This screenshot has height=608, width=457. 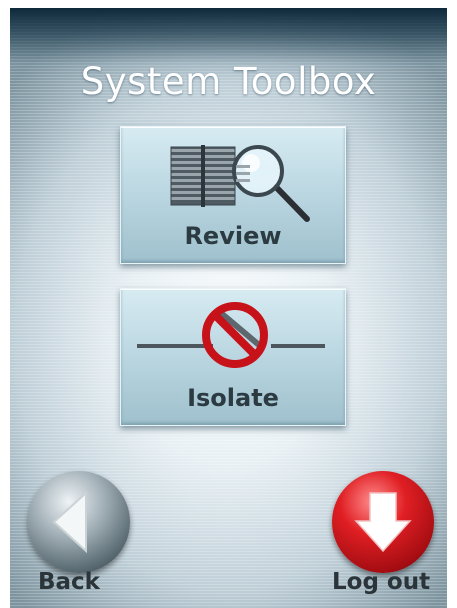 I want to click on page-title: System Toolbox, so click(x=228, y=81).